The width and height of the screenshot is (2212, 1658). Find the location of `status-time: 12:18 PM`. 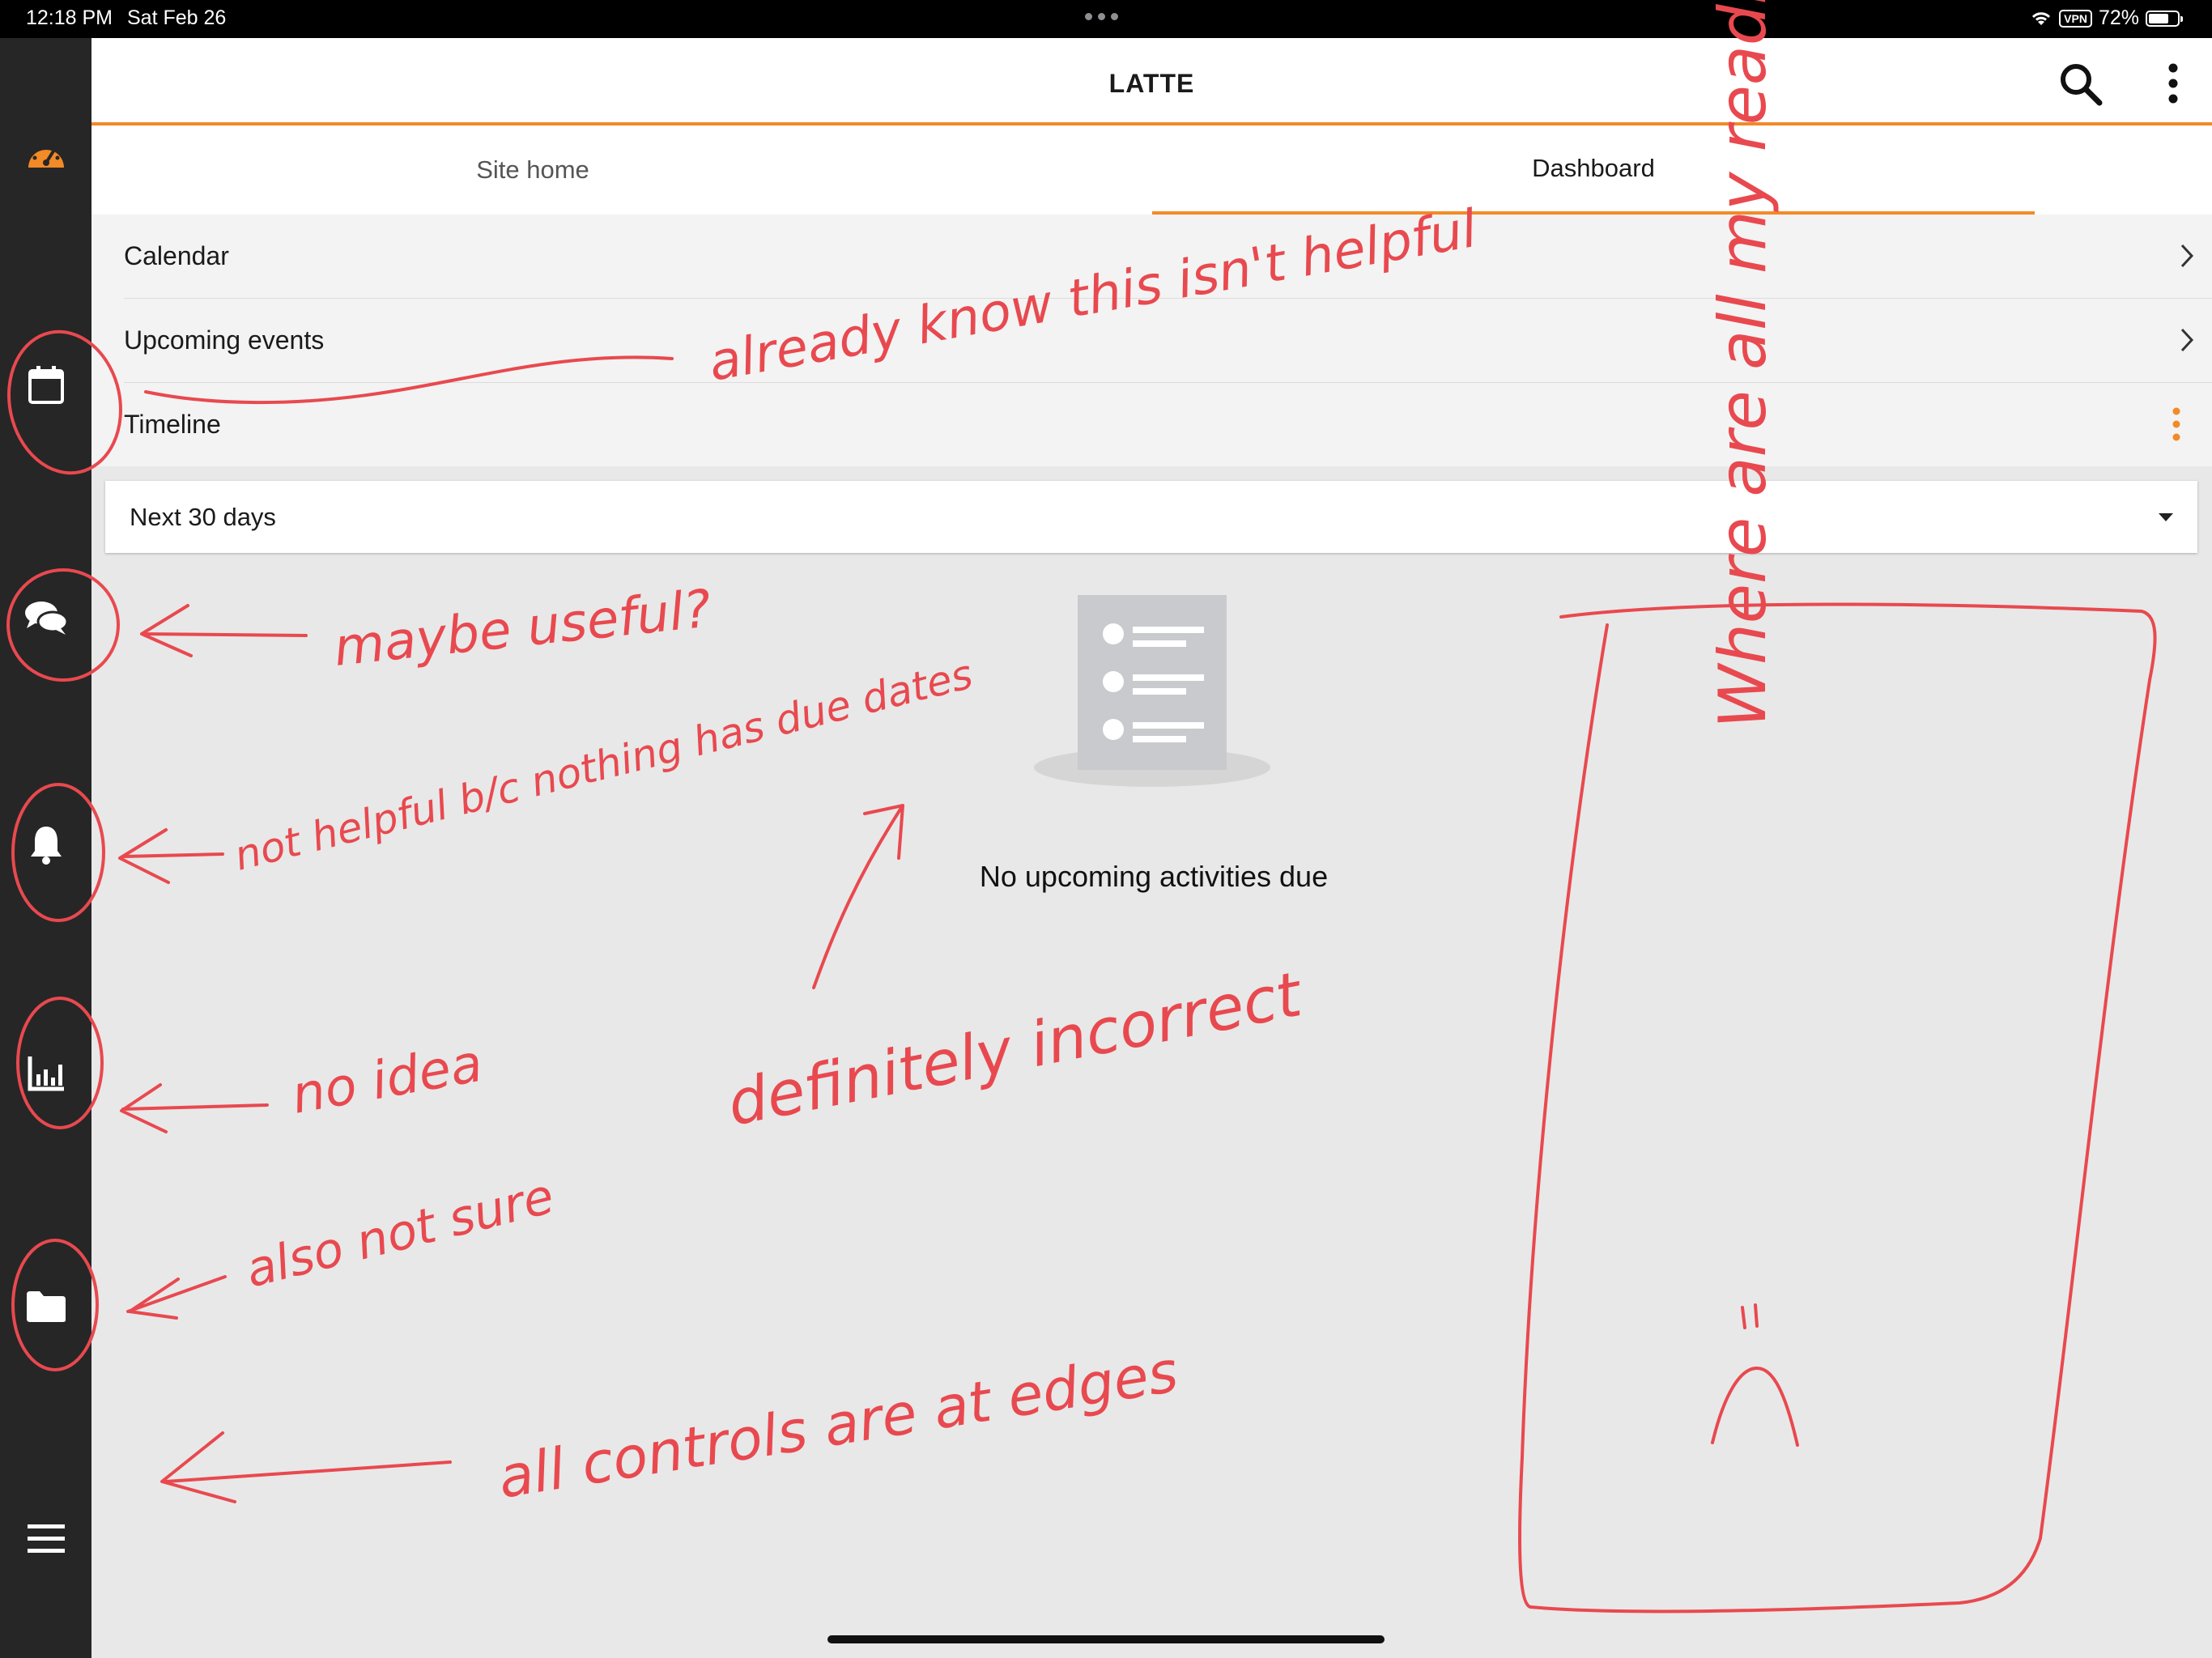

status-time: 12:18 PM is located at coordinates (70, 17).